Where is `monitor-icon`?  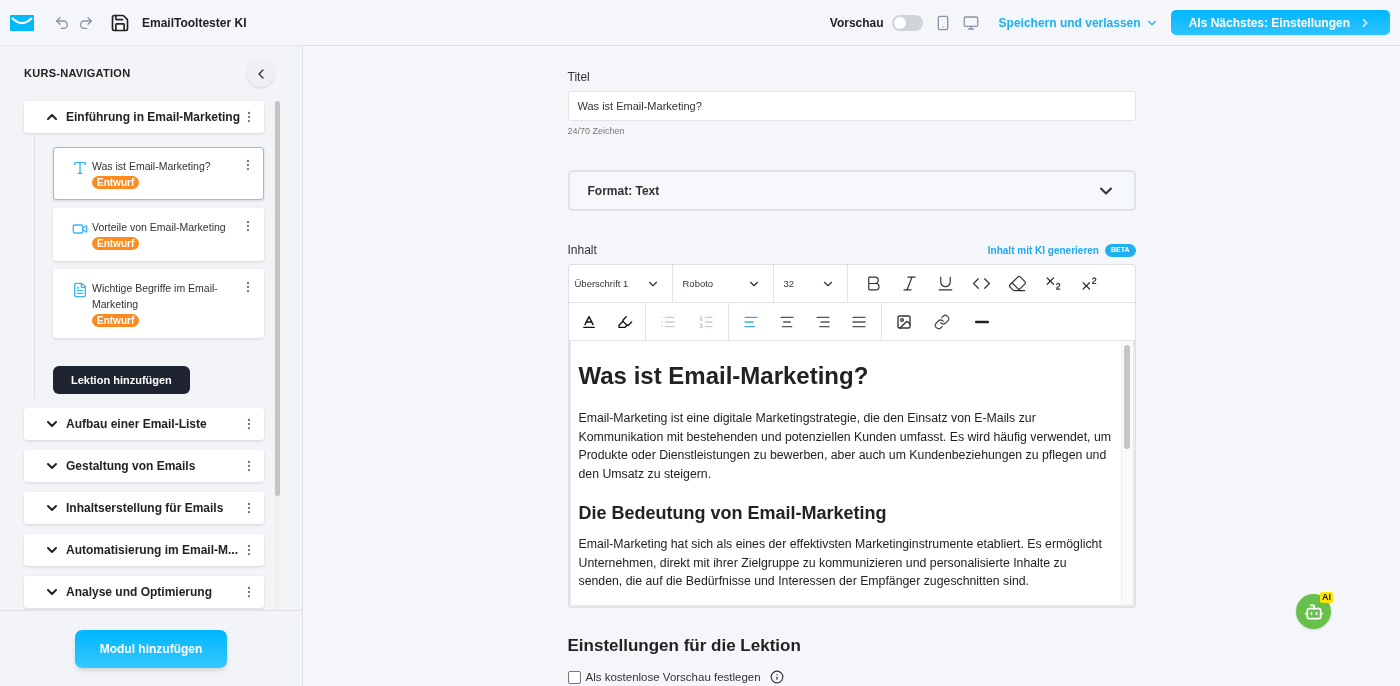 monitor-icon is located at coordinates (970, 22).